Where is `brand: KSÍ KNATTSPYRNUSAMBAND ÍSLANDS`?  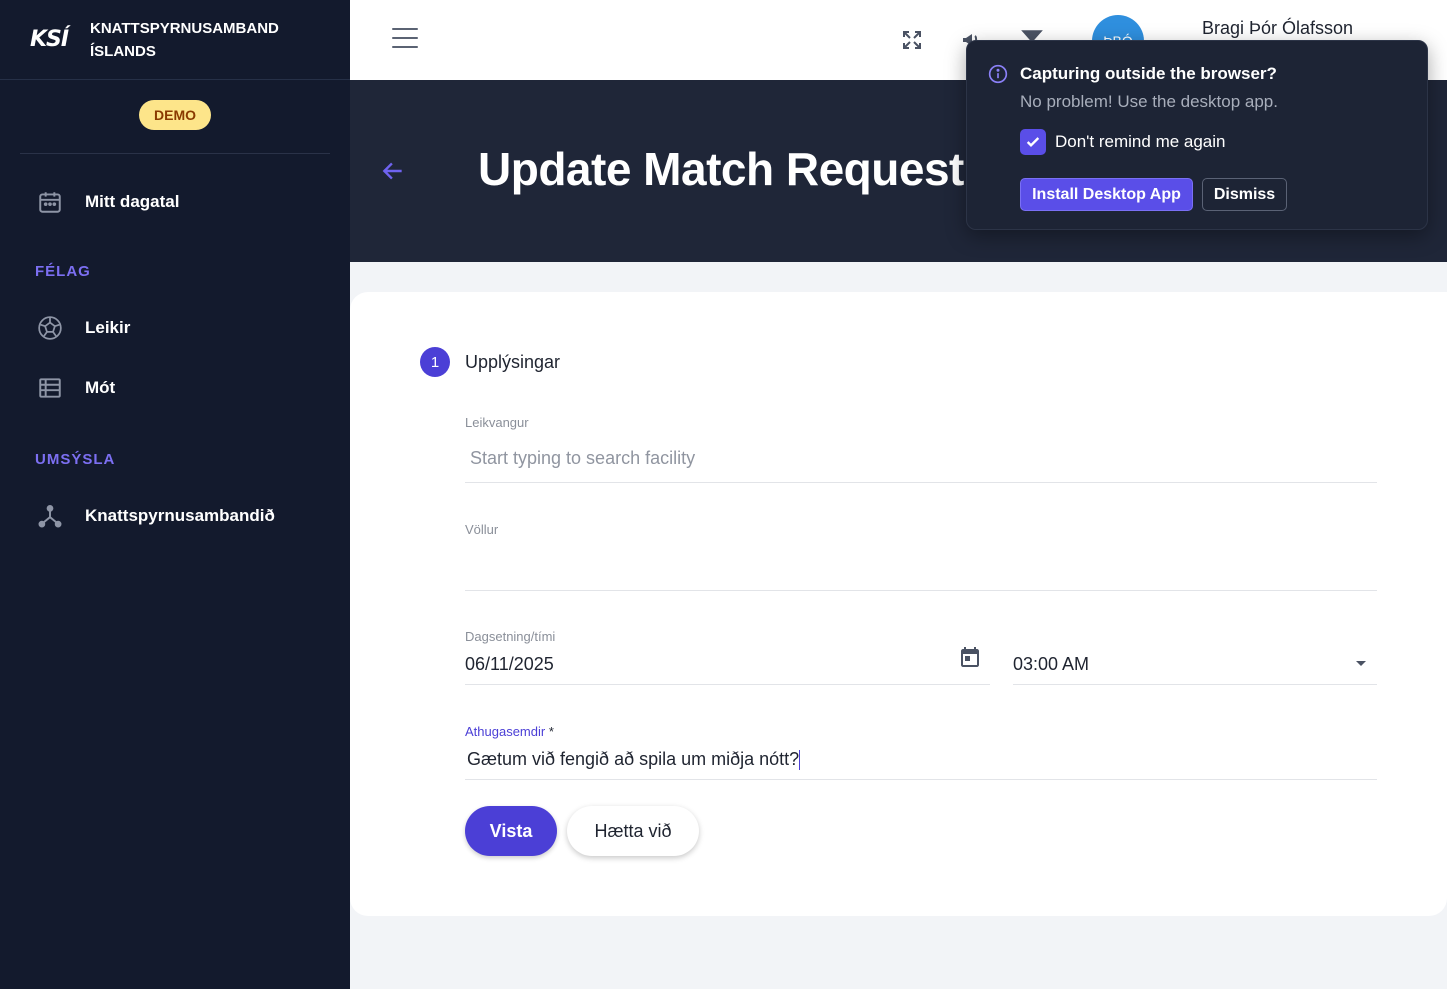
brand: KSÍ KNATTSPYRNUSAMBAND ÍSLANDS is located at coordinates (175, 40).